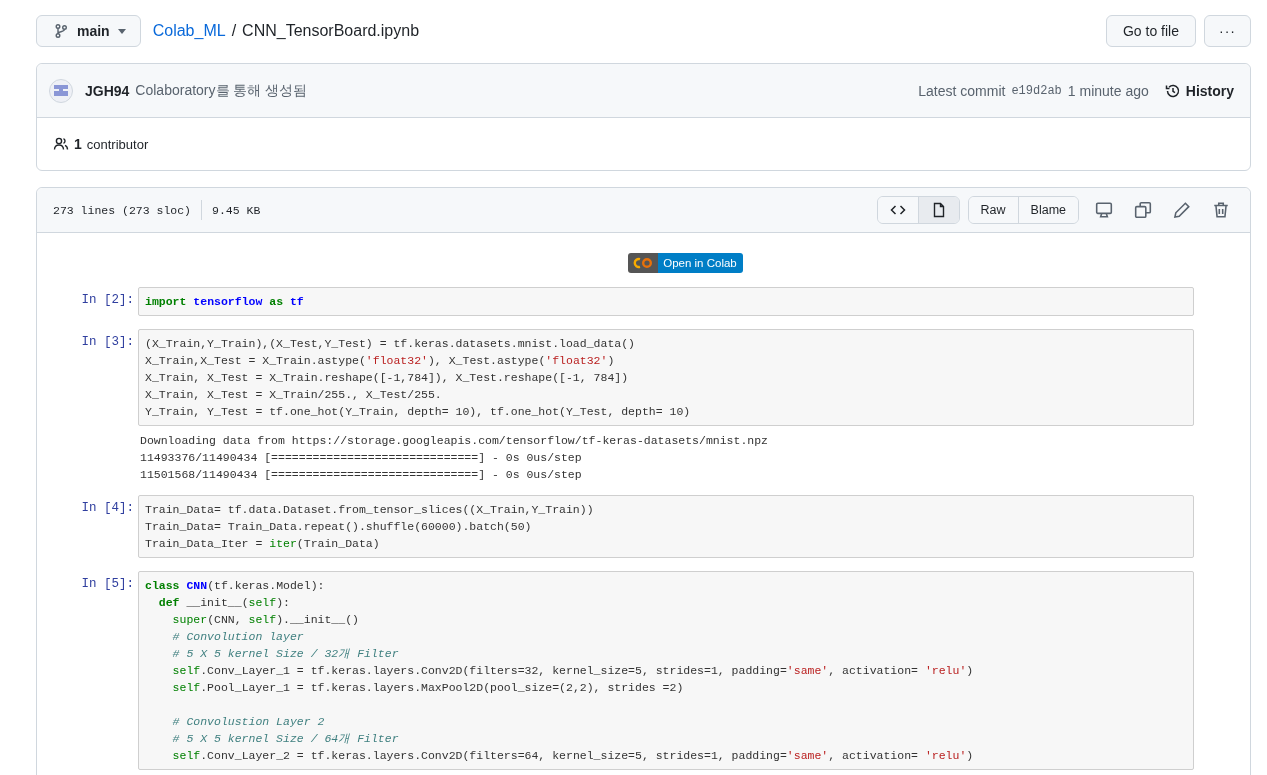 The height and width of the screenshot is (775, 1267). I want to click on code-line: X_Train,X_Test = X_Train.astype('float32'), X_Test.astype('float32'), so click(380, 361).